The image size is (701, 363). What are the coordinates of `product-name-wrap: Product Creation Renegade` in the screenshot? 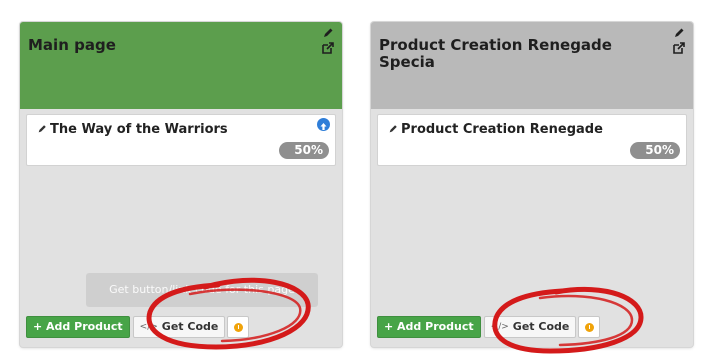 It's located at (495, 129).